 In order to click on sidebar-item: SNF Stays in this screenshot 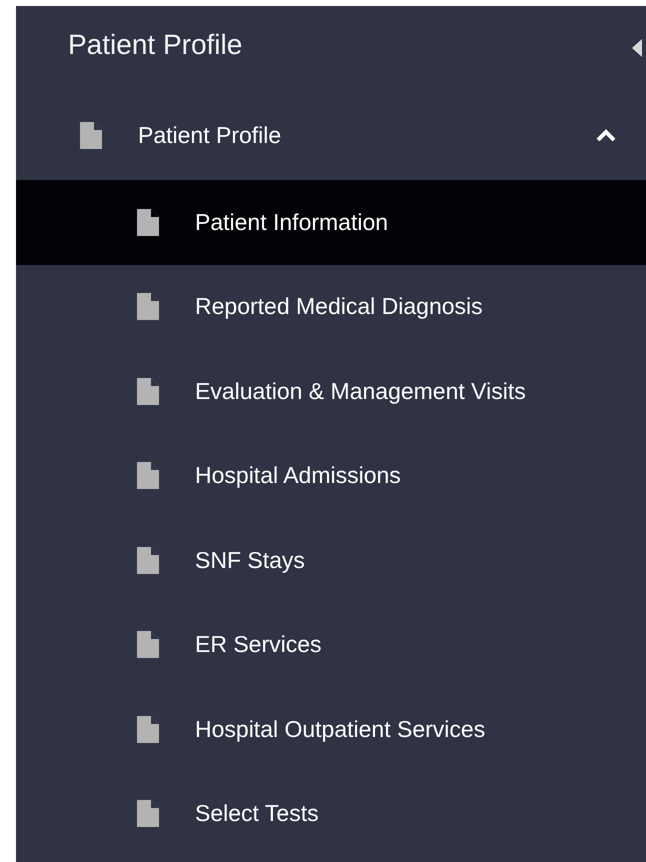, I will do `click(331, 560)`.